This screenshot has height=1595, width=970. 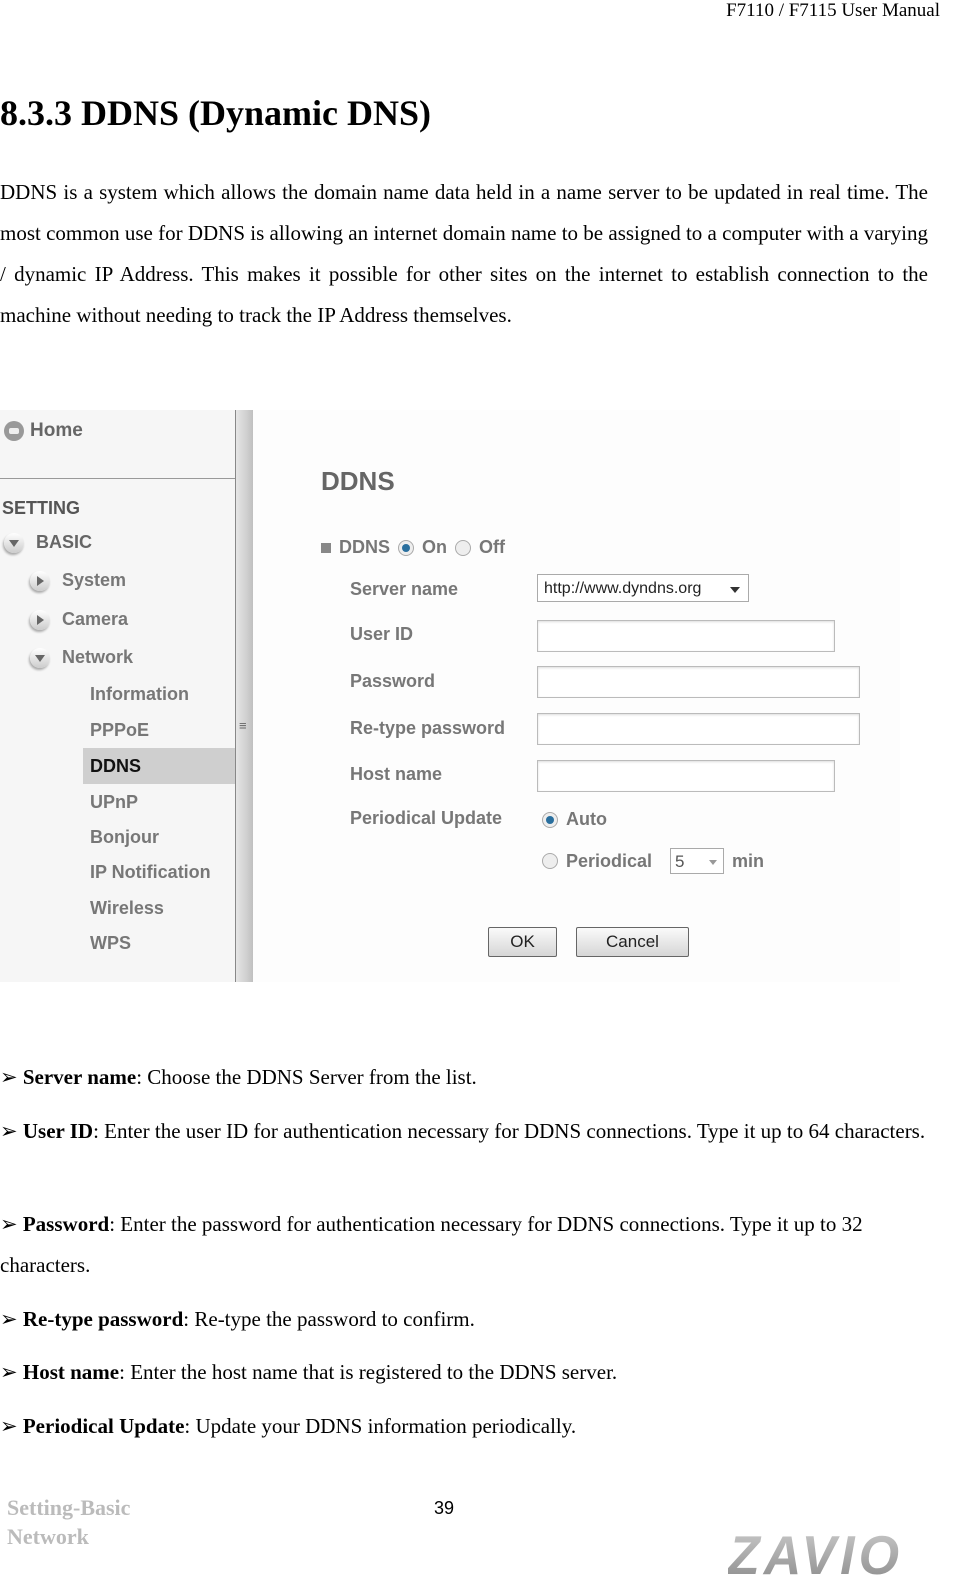 I want to click on update-auto-option: Auto, so click(x=574, y=819).